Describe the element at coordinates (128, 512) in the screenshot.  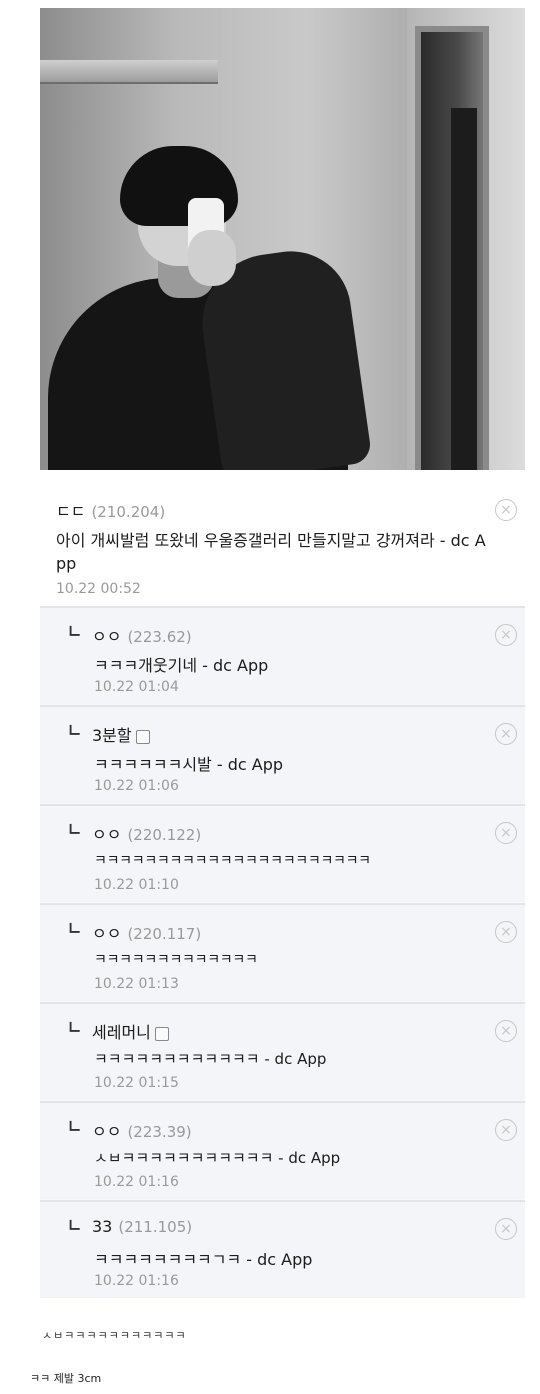
I see `ip-text: (210.204)` at that location.